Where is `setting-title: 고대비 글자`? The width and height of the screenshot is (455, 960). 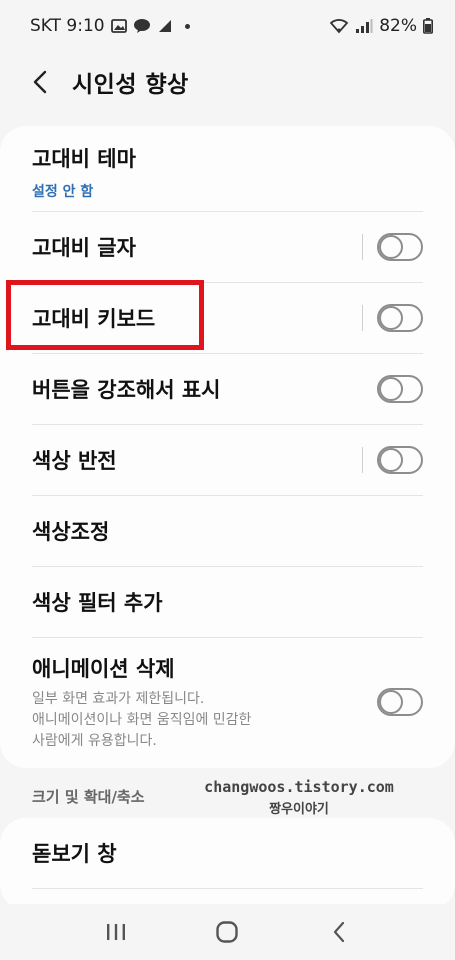
setting-title: 고대비 글자 is located at coordinates (84, 247).